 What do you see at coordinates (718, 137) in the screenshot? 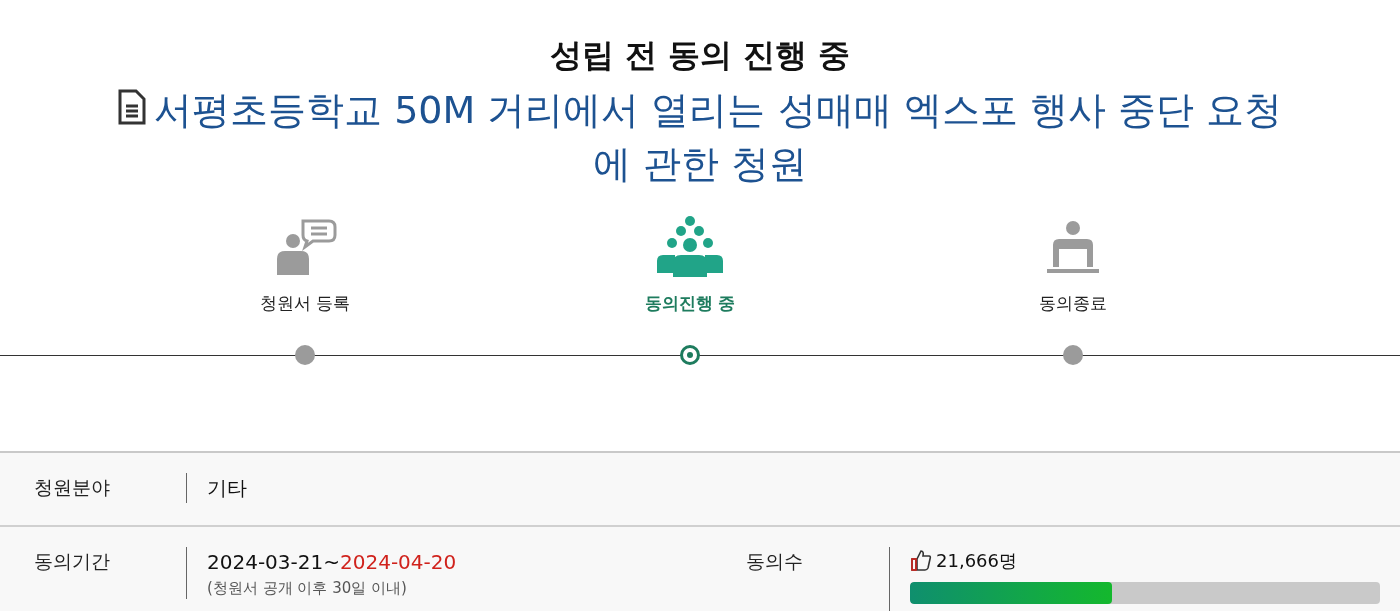
I see `petition-title: 서평초등학교 50M 거리에서 열리는 성매매 엑스포 행사 중단 요청에 관한 청원` at bounding box center [718, 137].